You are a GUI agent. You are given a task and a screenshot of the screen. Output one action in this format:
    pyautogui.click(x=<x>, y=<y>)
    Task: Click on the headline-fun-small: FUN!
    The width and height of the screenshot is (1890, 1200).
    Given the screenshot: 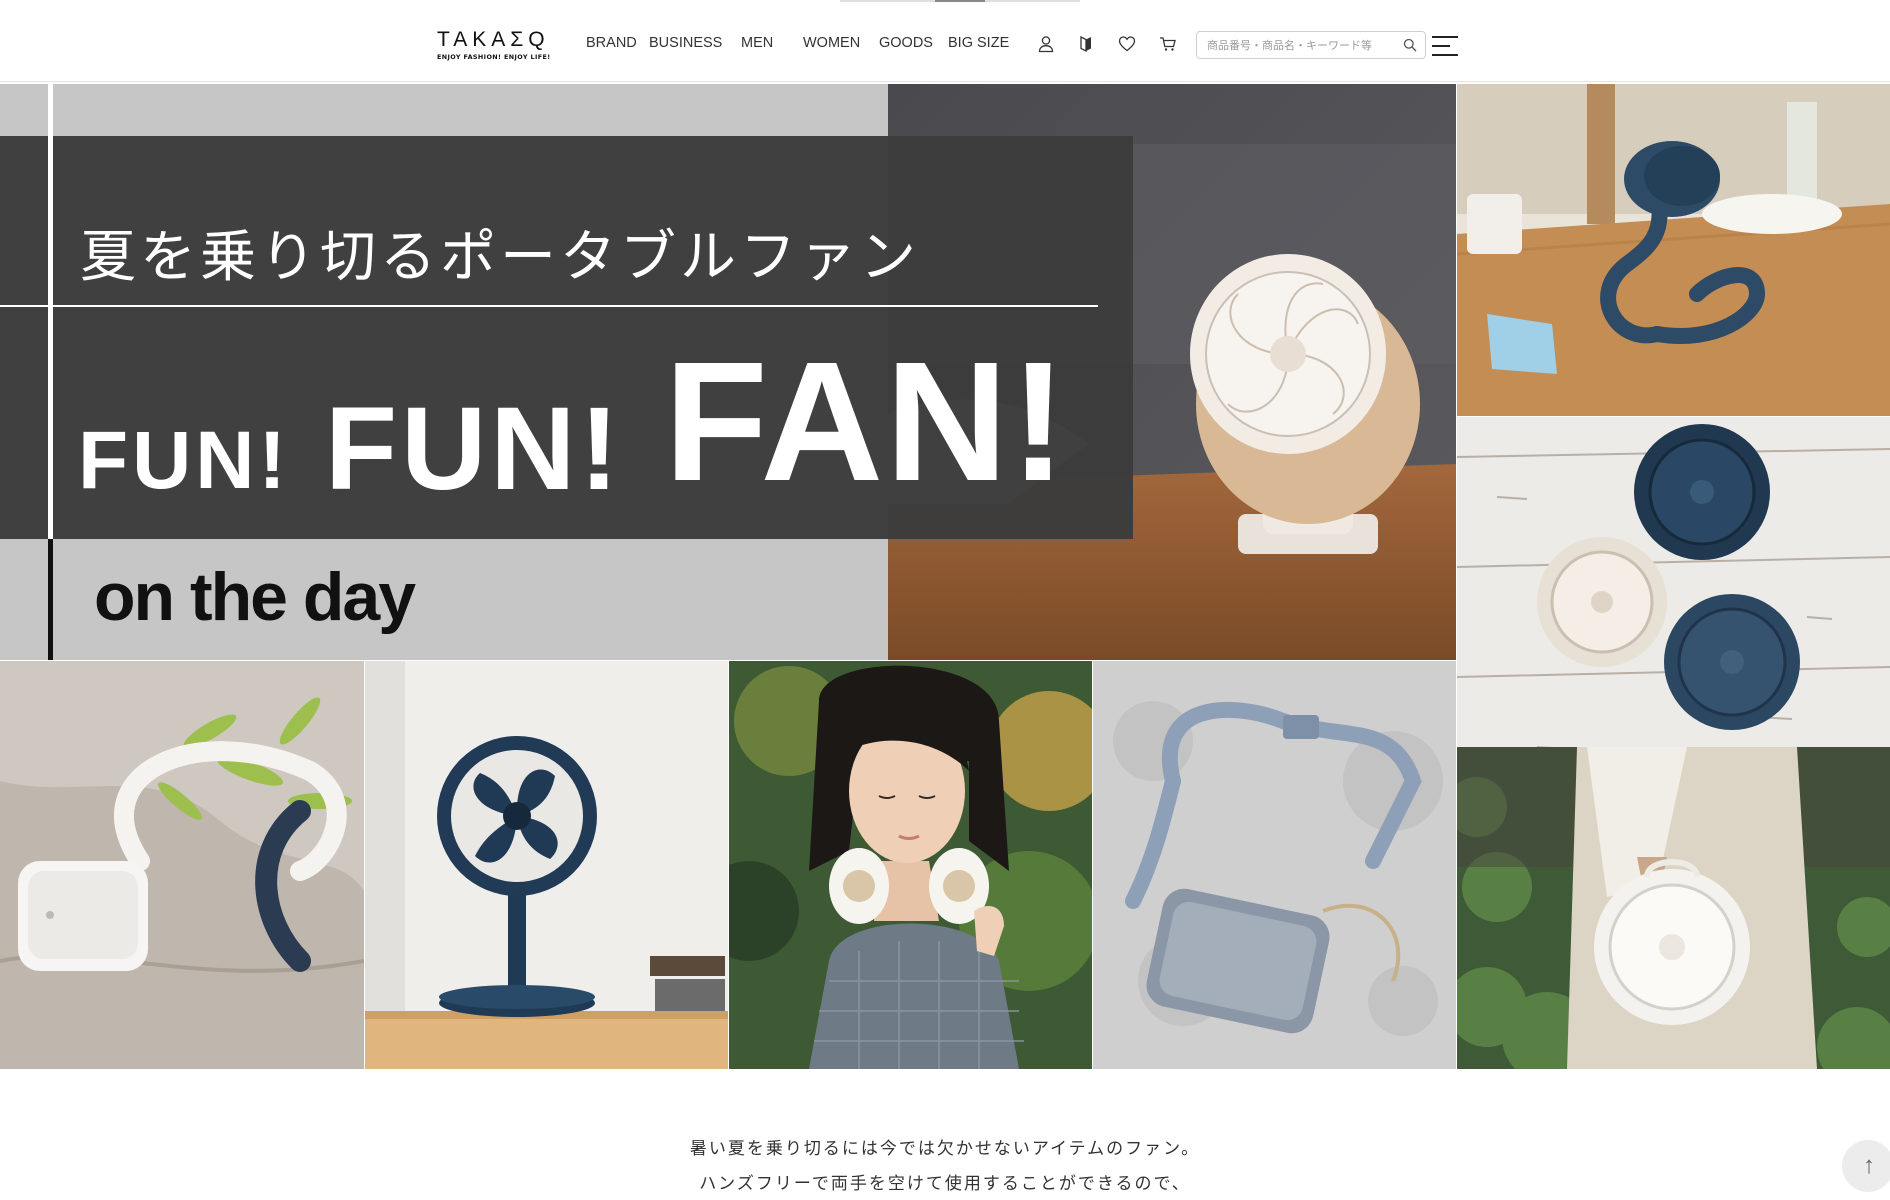 What is the action you would take?
    pyautogui.click(x=184, y=460)
    